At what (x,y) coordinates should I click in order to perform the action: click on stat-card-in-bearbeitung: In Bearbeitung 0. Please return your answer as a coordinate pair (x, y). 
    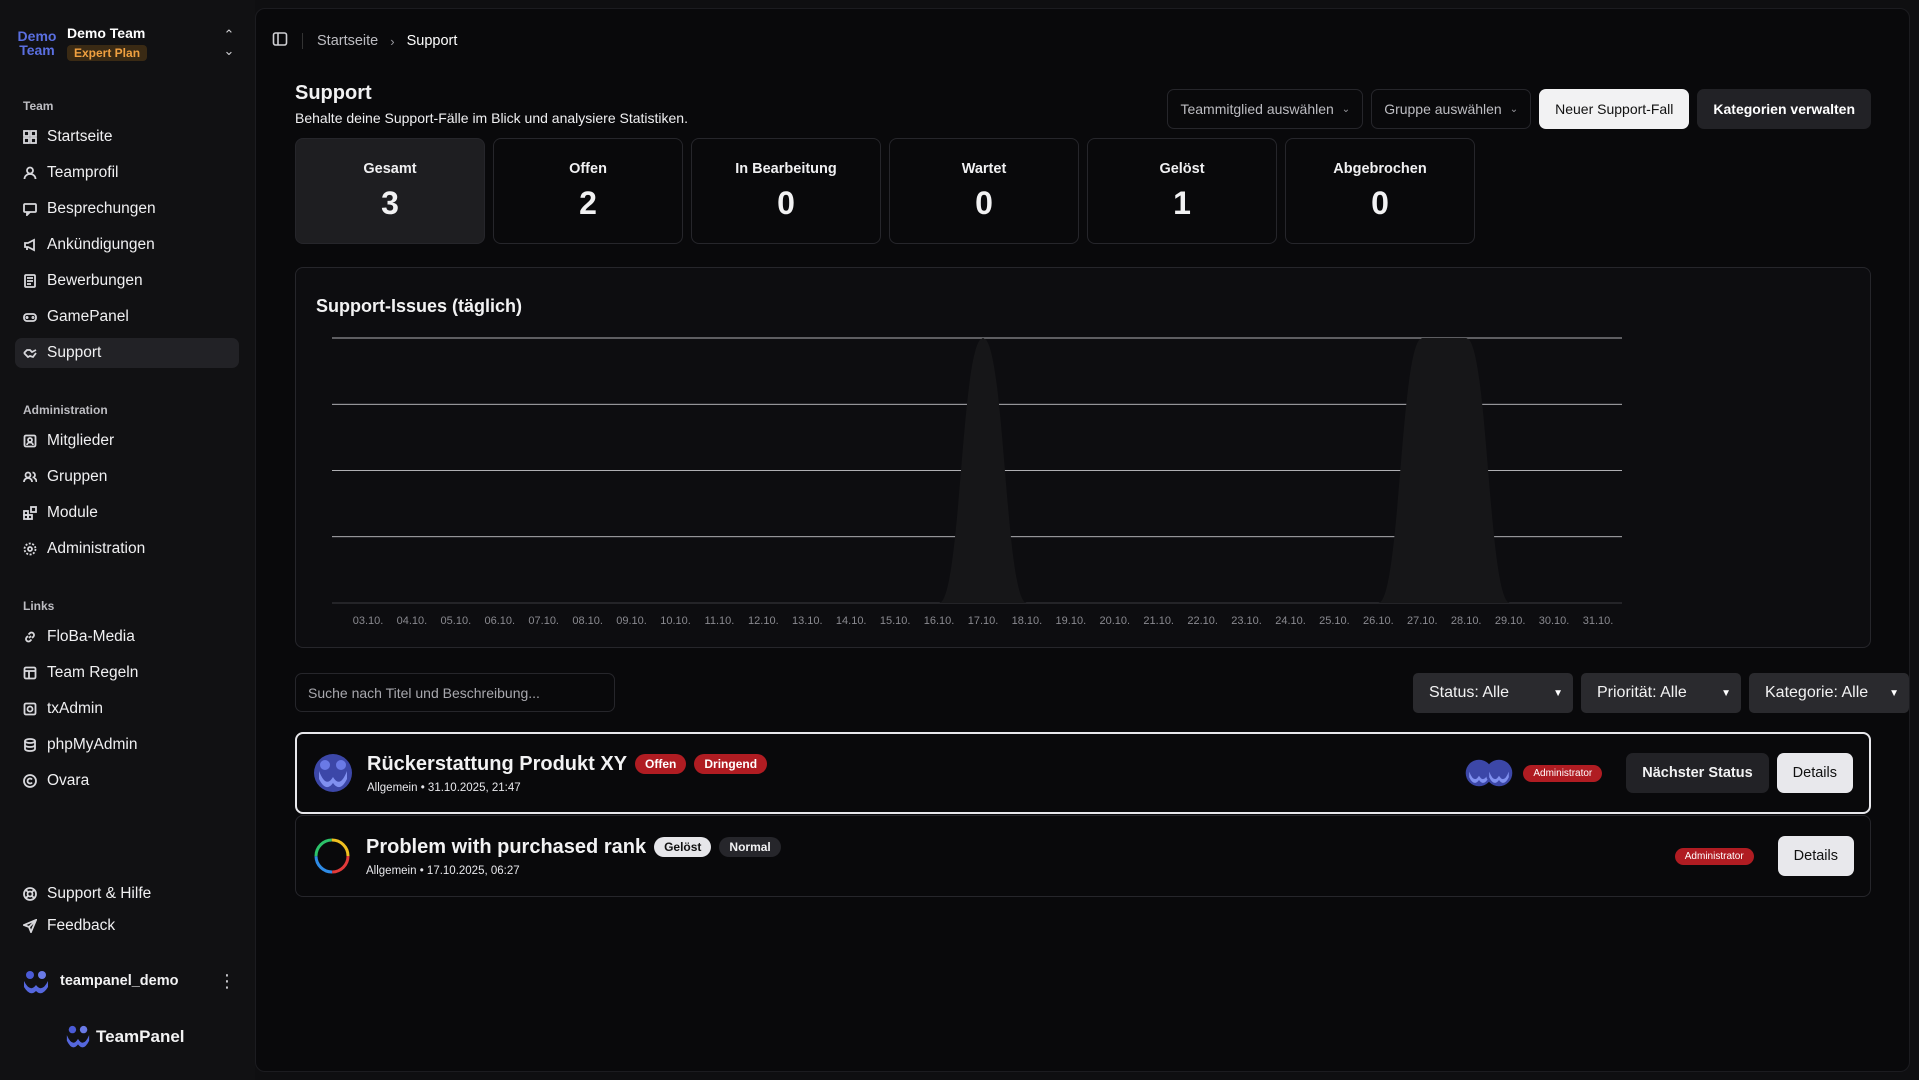
    Looking at the image, I should click on (786, 191).